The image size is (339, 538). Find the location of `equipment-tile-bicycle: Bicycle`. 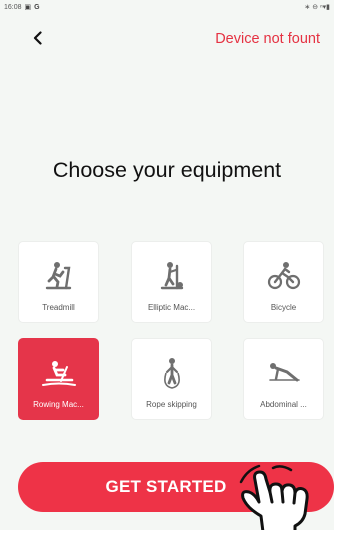

equipment-tile-bicycle: Bicycle is located at coordinates (283, 282).